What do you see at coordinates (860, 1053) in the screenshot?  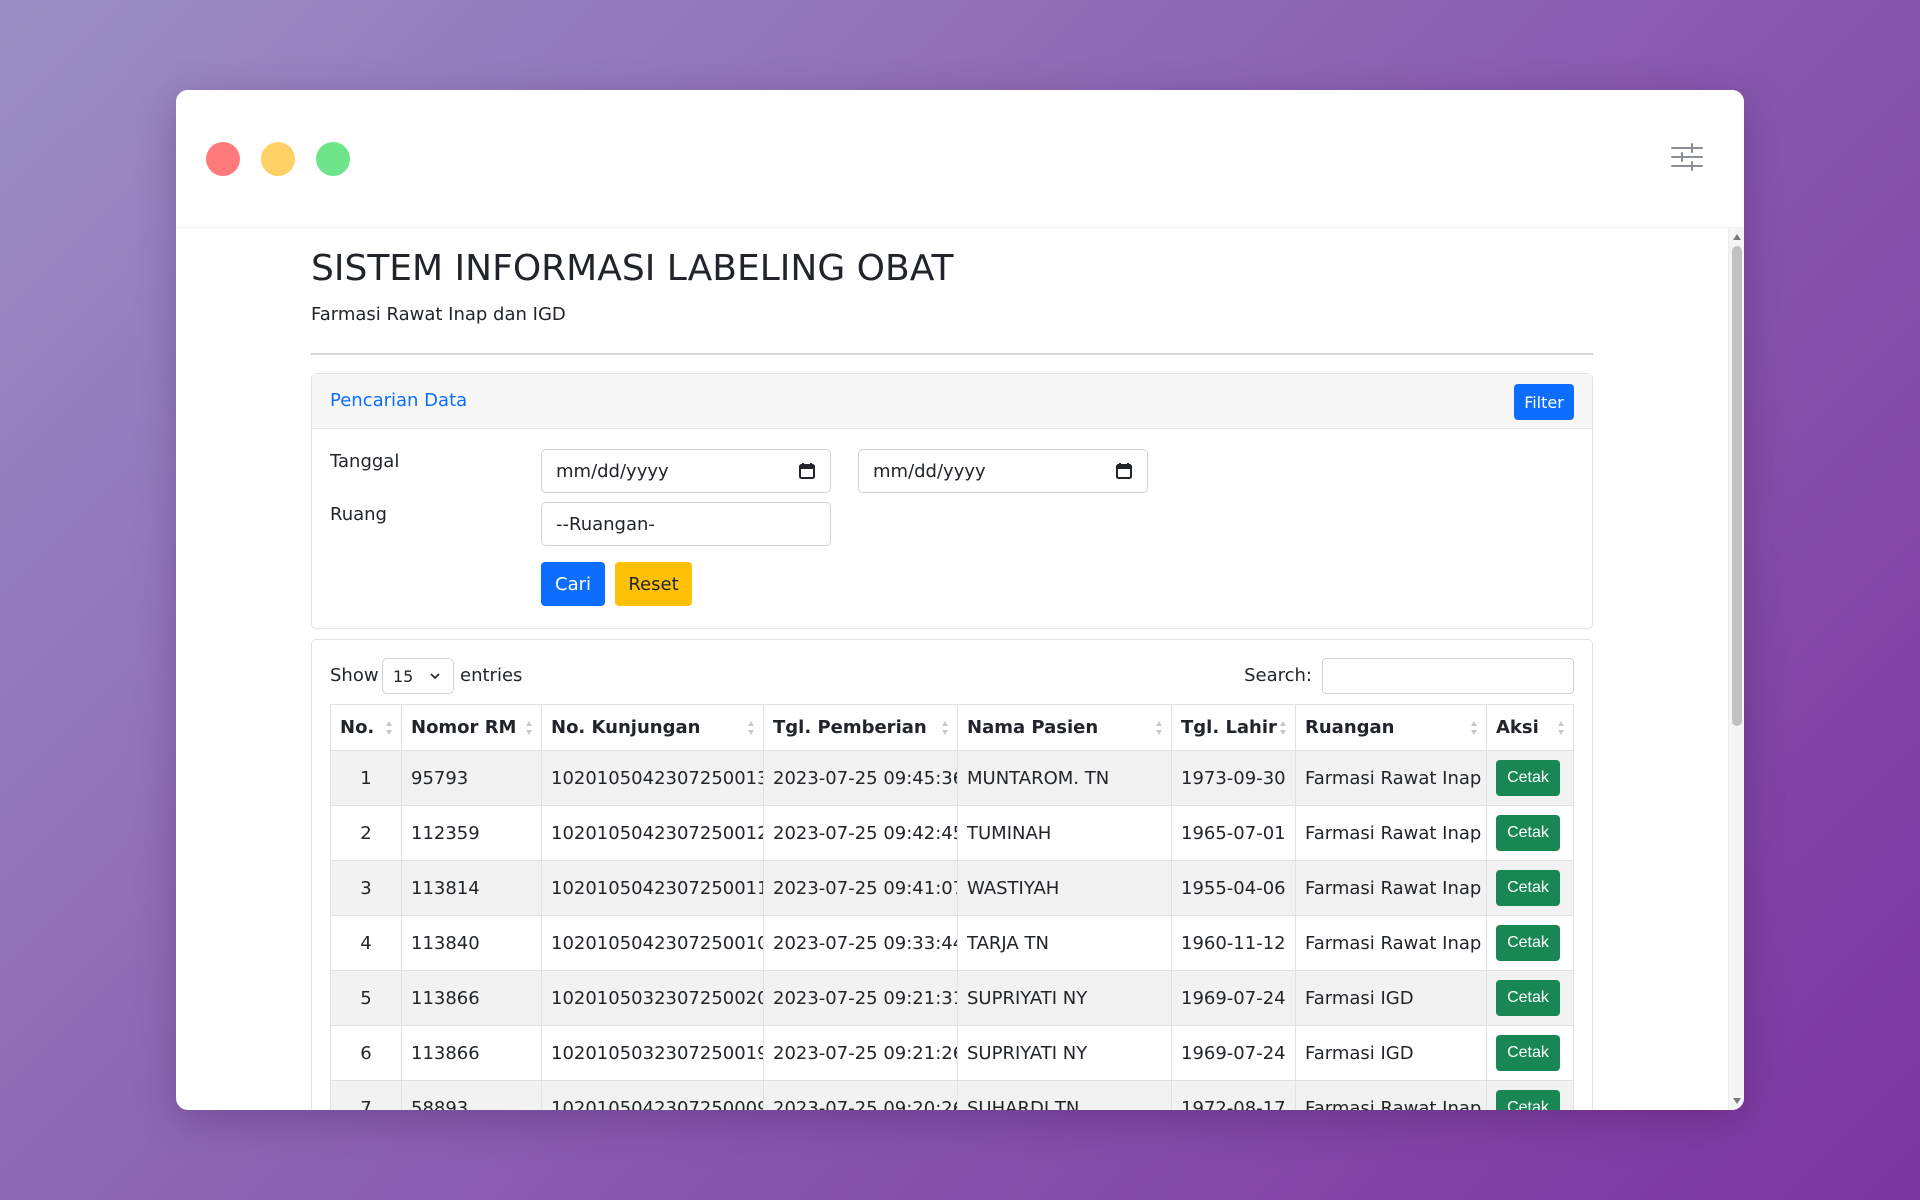 I see `tgl-pemberian-cell: 2023-07-25 09:21:26` at bounding box center [860, 1053].